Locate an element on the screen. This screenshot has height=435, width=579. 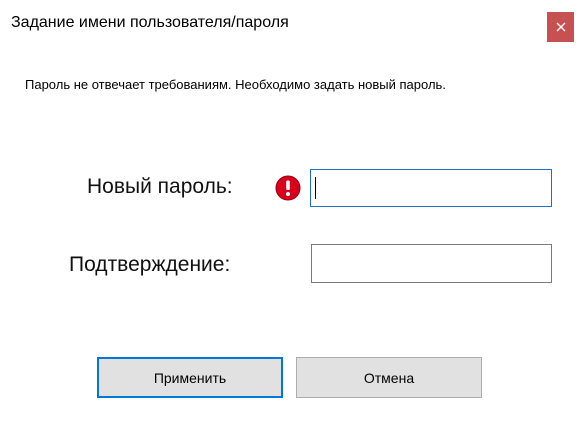
close-button is located at coordinates (560, 27).